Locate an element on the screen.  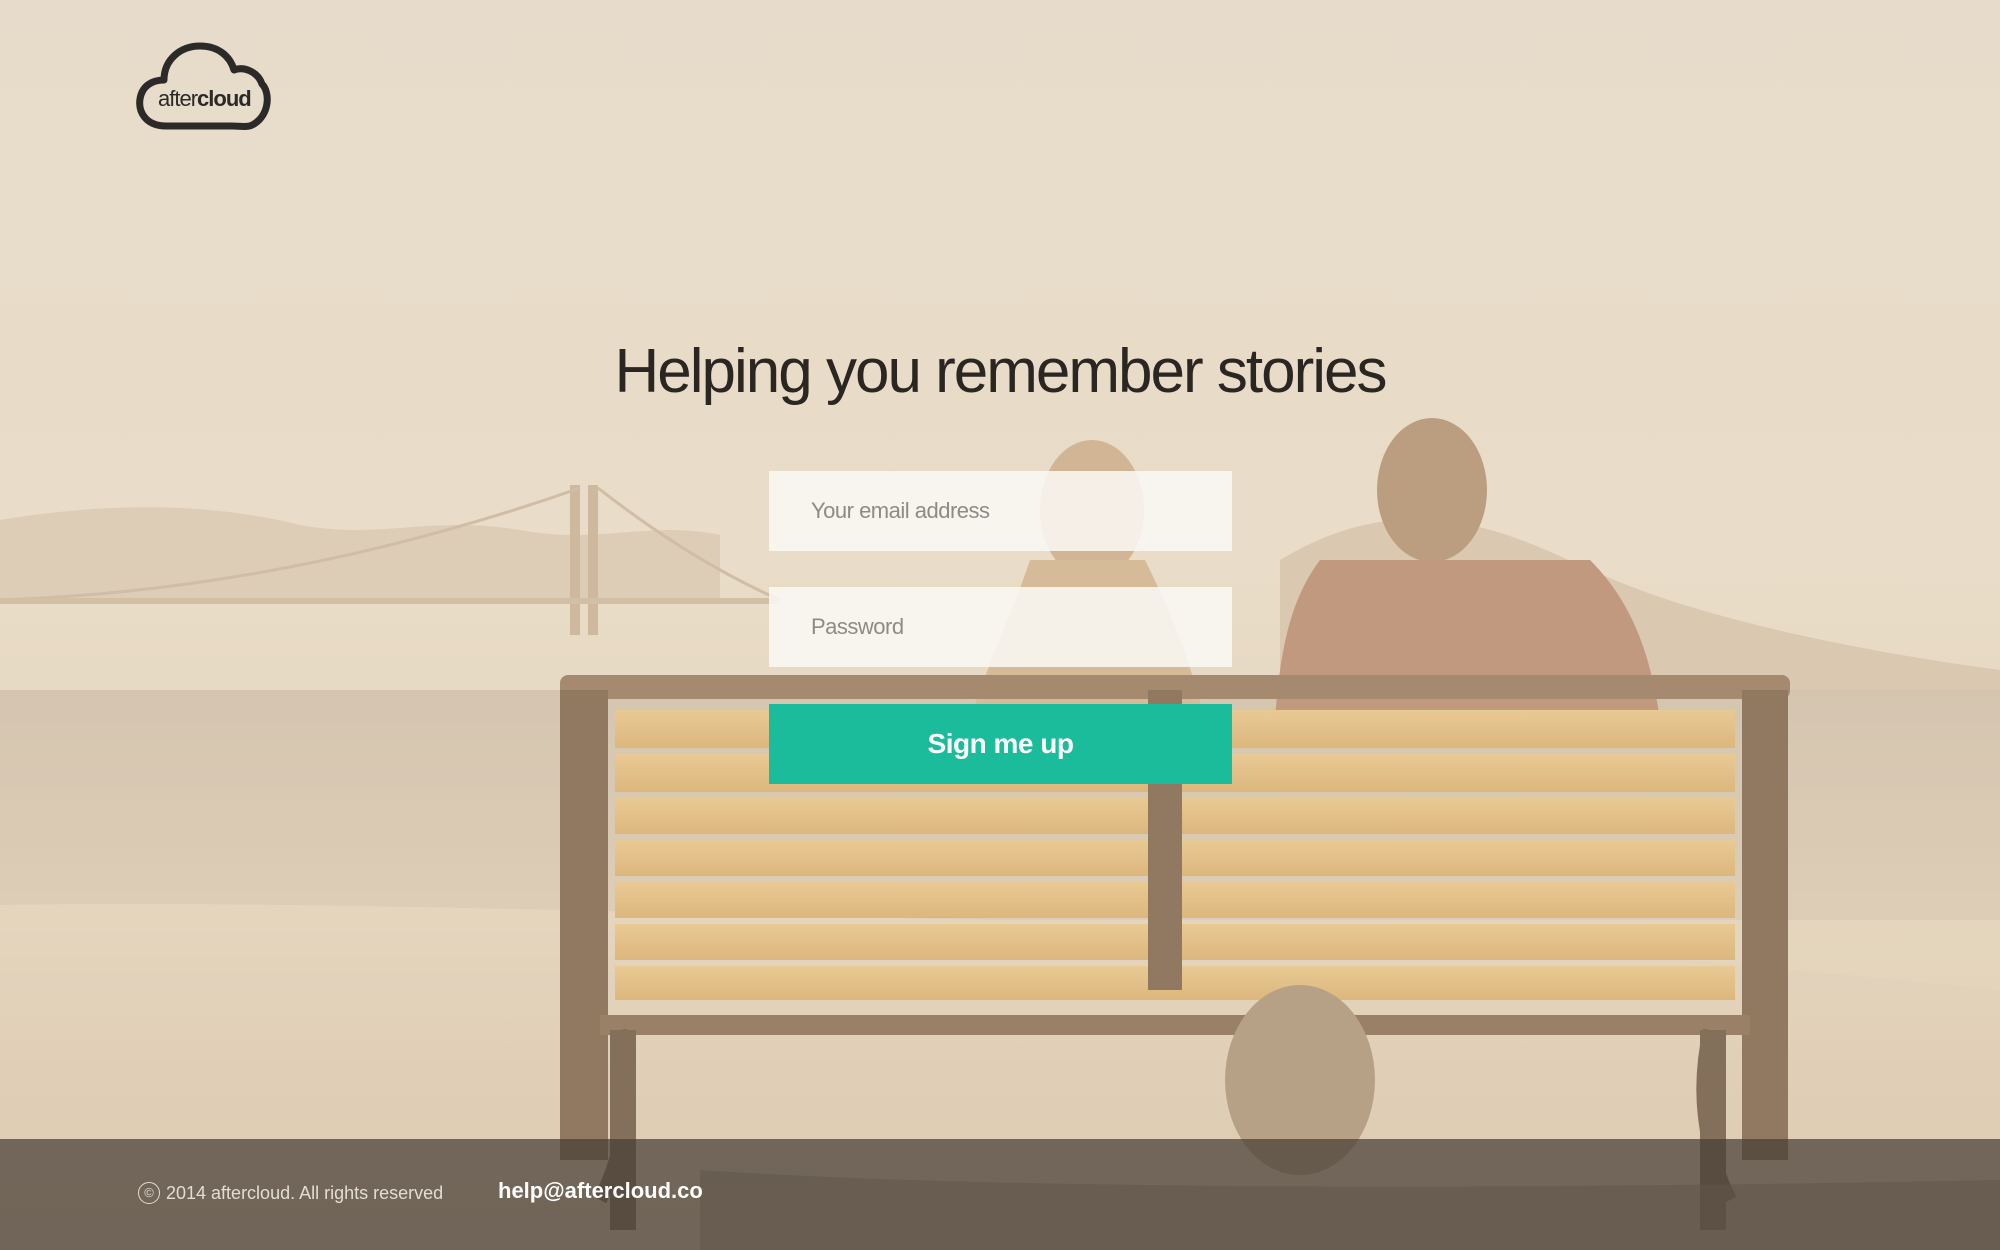
logo-wordmark: aftercloud is located at coordinates (213, 99).